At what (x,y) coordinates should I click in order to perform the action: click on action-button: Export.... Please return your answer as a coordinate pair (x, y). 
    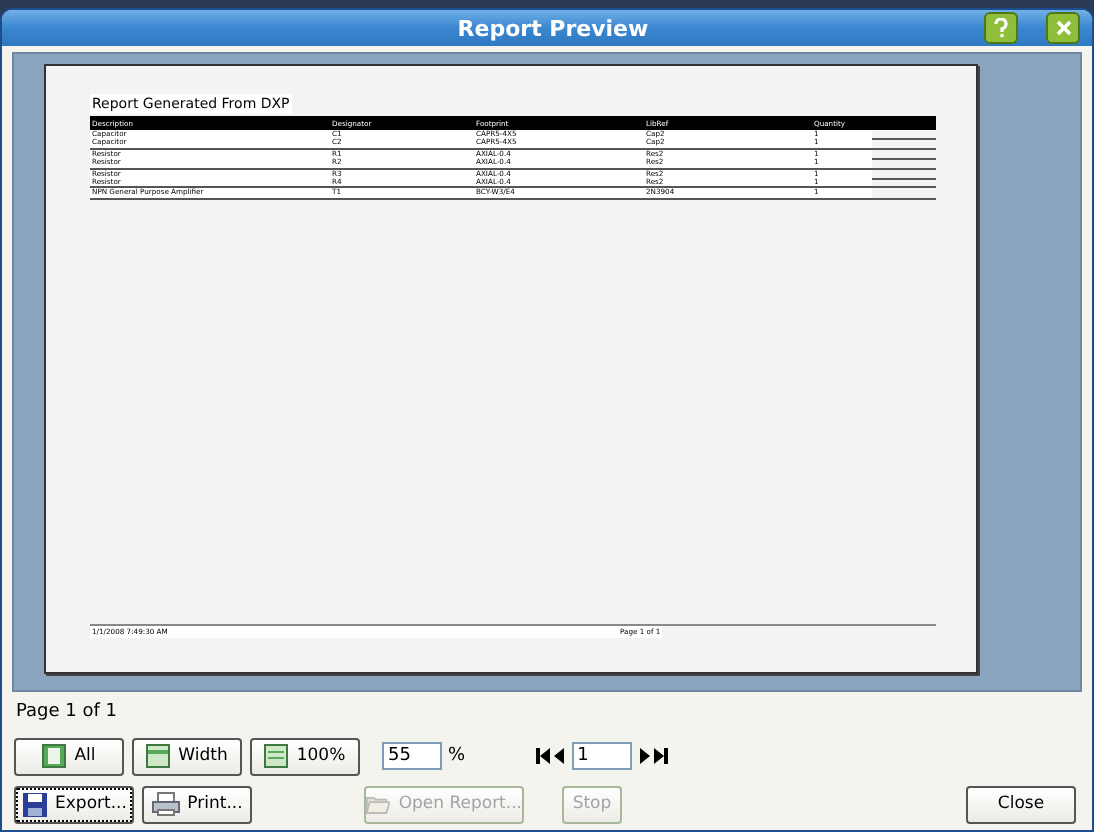
    Looking at the image, I should click on (74, 804).